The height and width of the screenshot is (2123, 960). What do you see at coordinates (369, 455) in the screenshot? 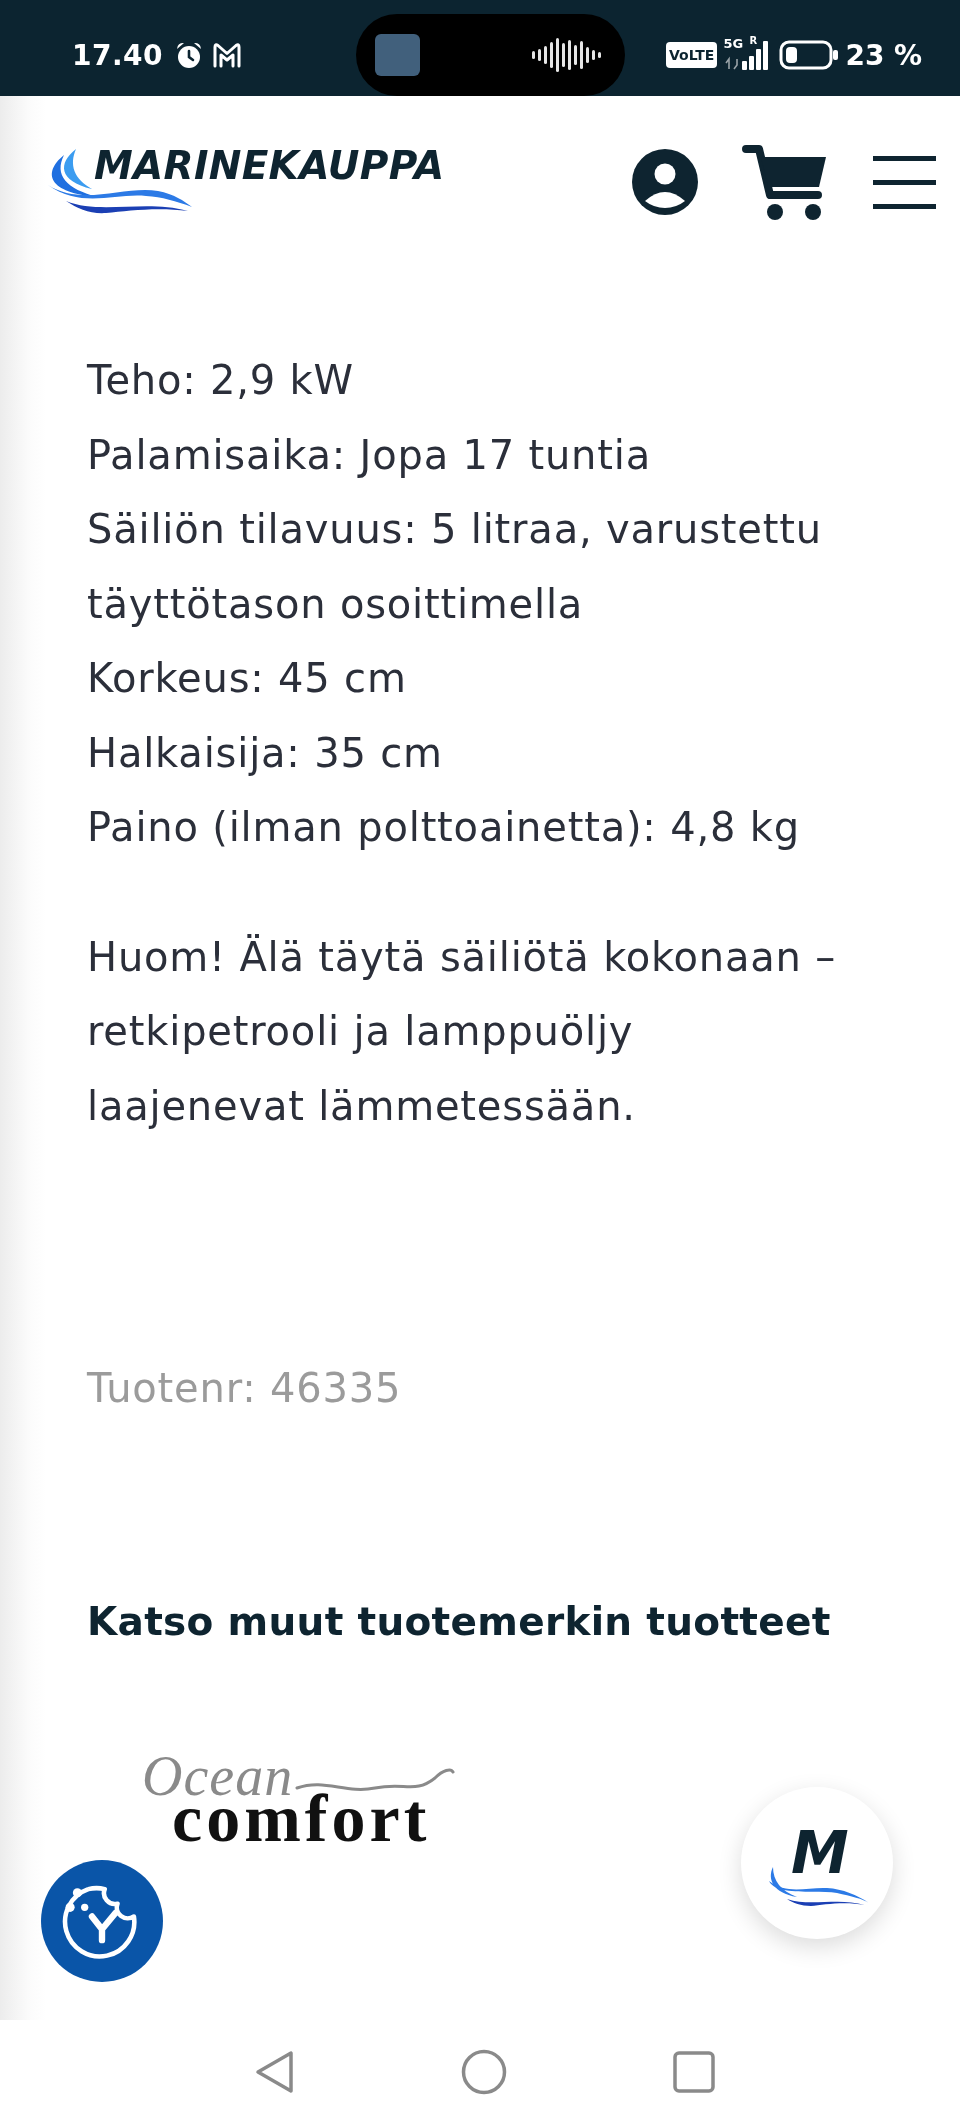
I see `spec-line: Palamisaika: Jopa 17 tuntia` at bounding box center [369, 455].